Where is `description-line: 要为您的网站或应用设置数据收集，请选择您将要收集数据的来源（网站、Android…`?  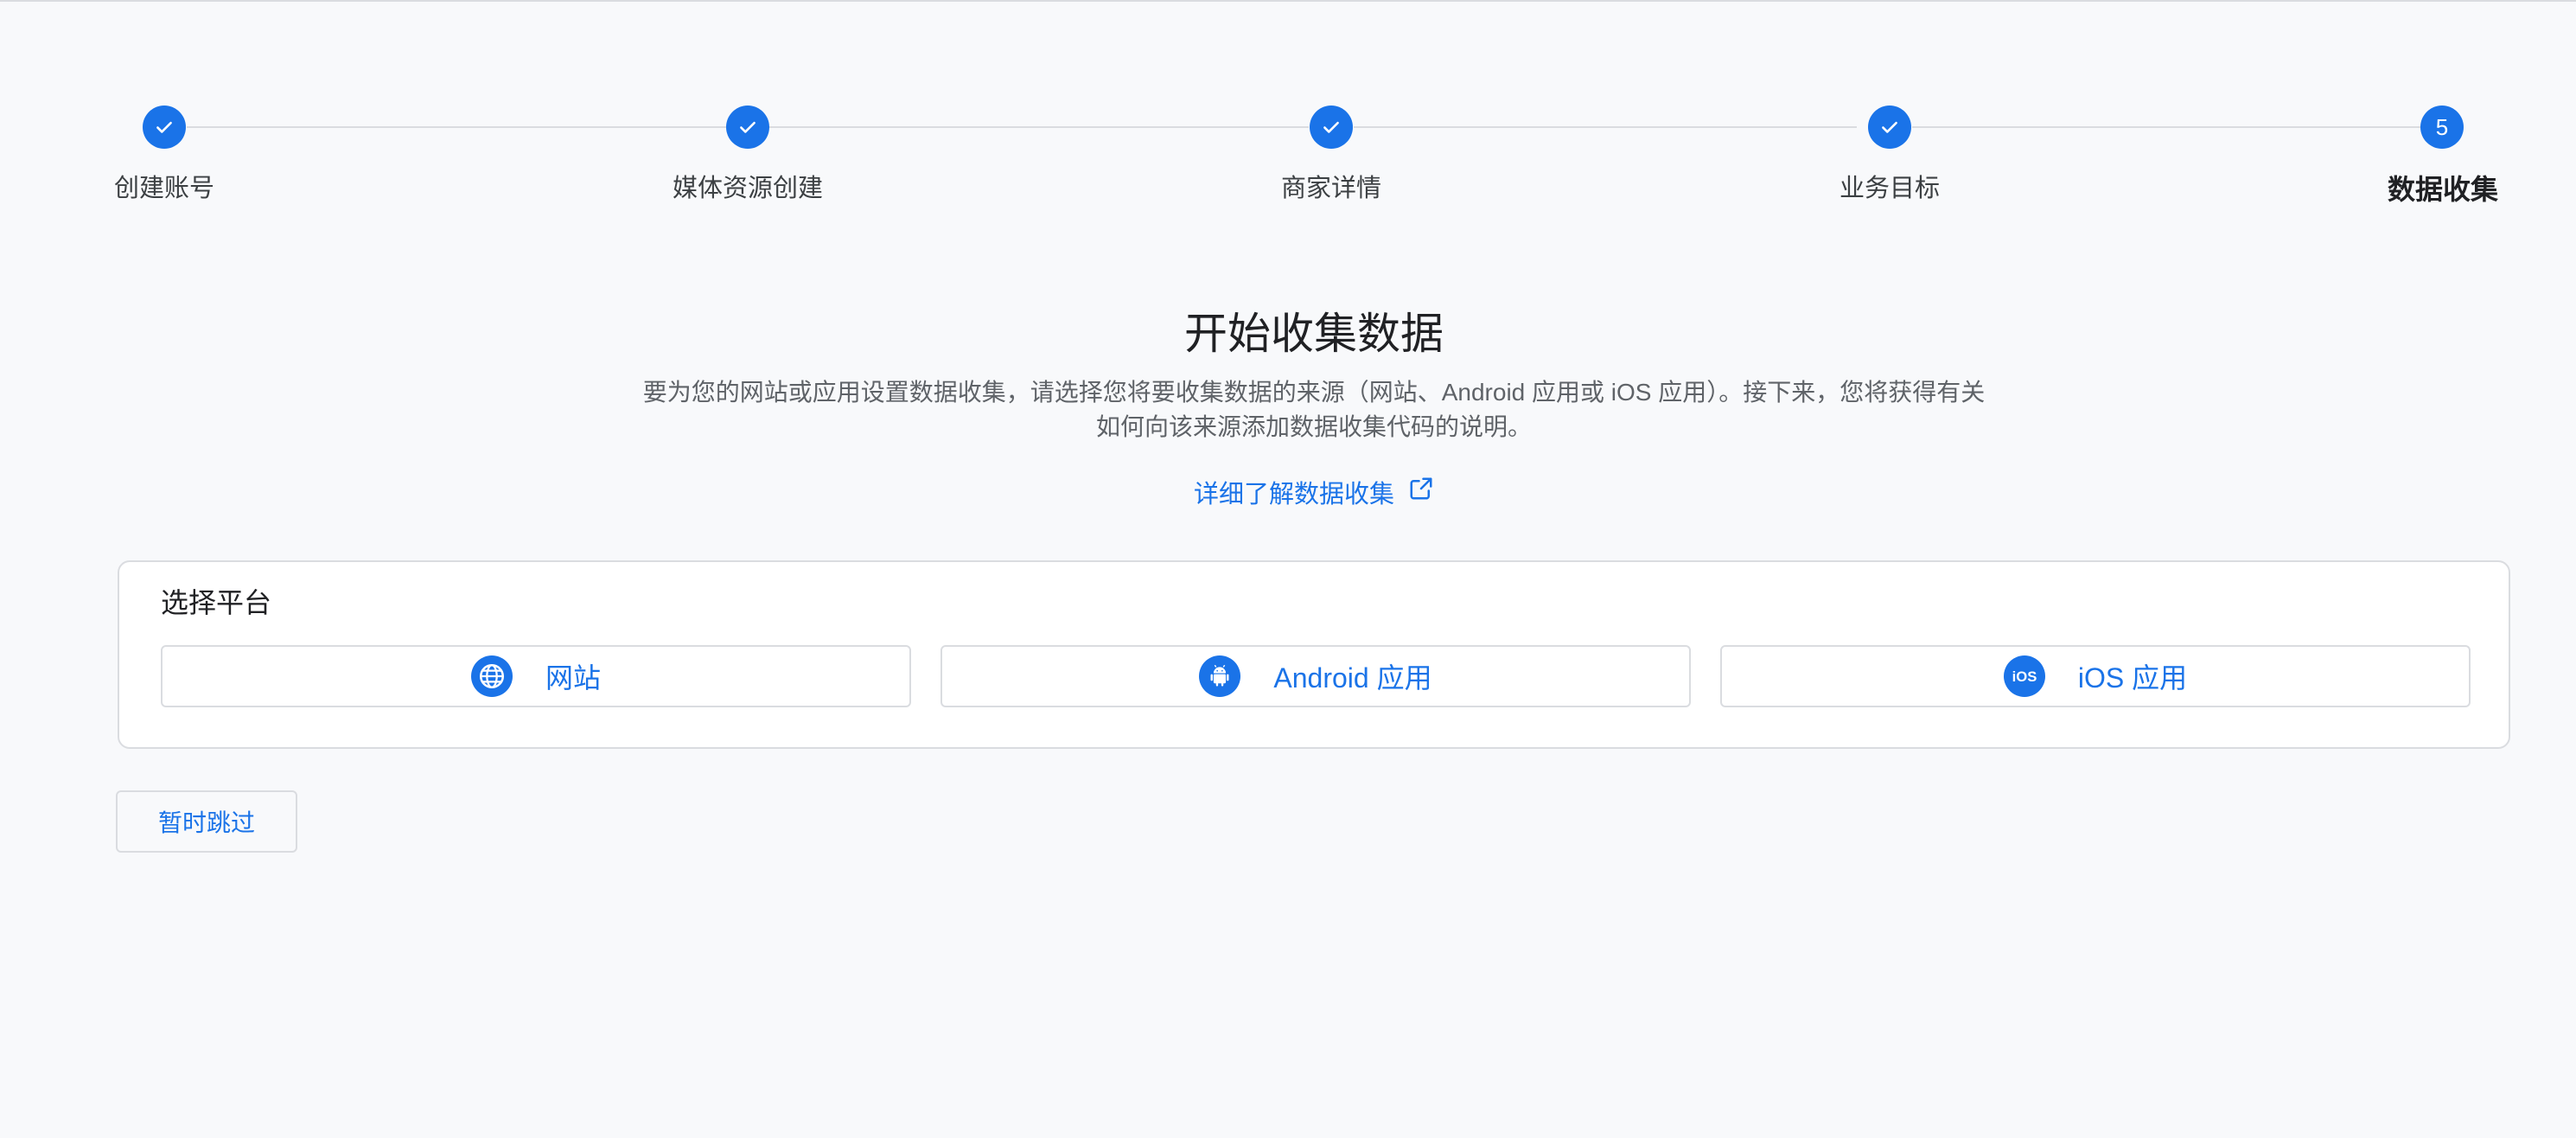
description-line: 要为您的网站或应用设置数据收集，请选择您将要收集数据的来源（网站、Android… is located at coordinates (1314, 393).